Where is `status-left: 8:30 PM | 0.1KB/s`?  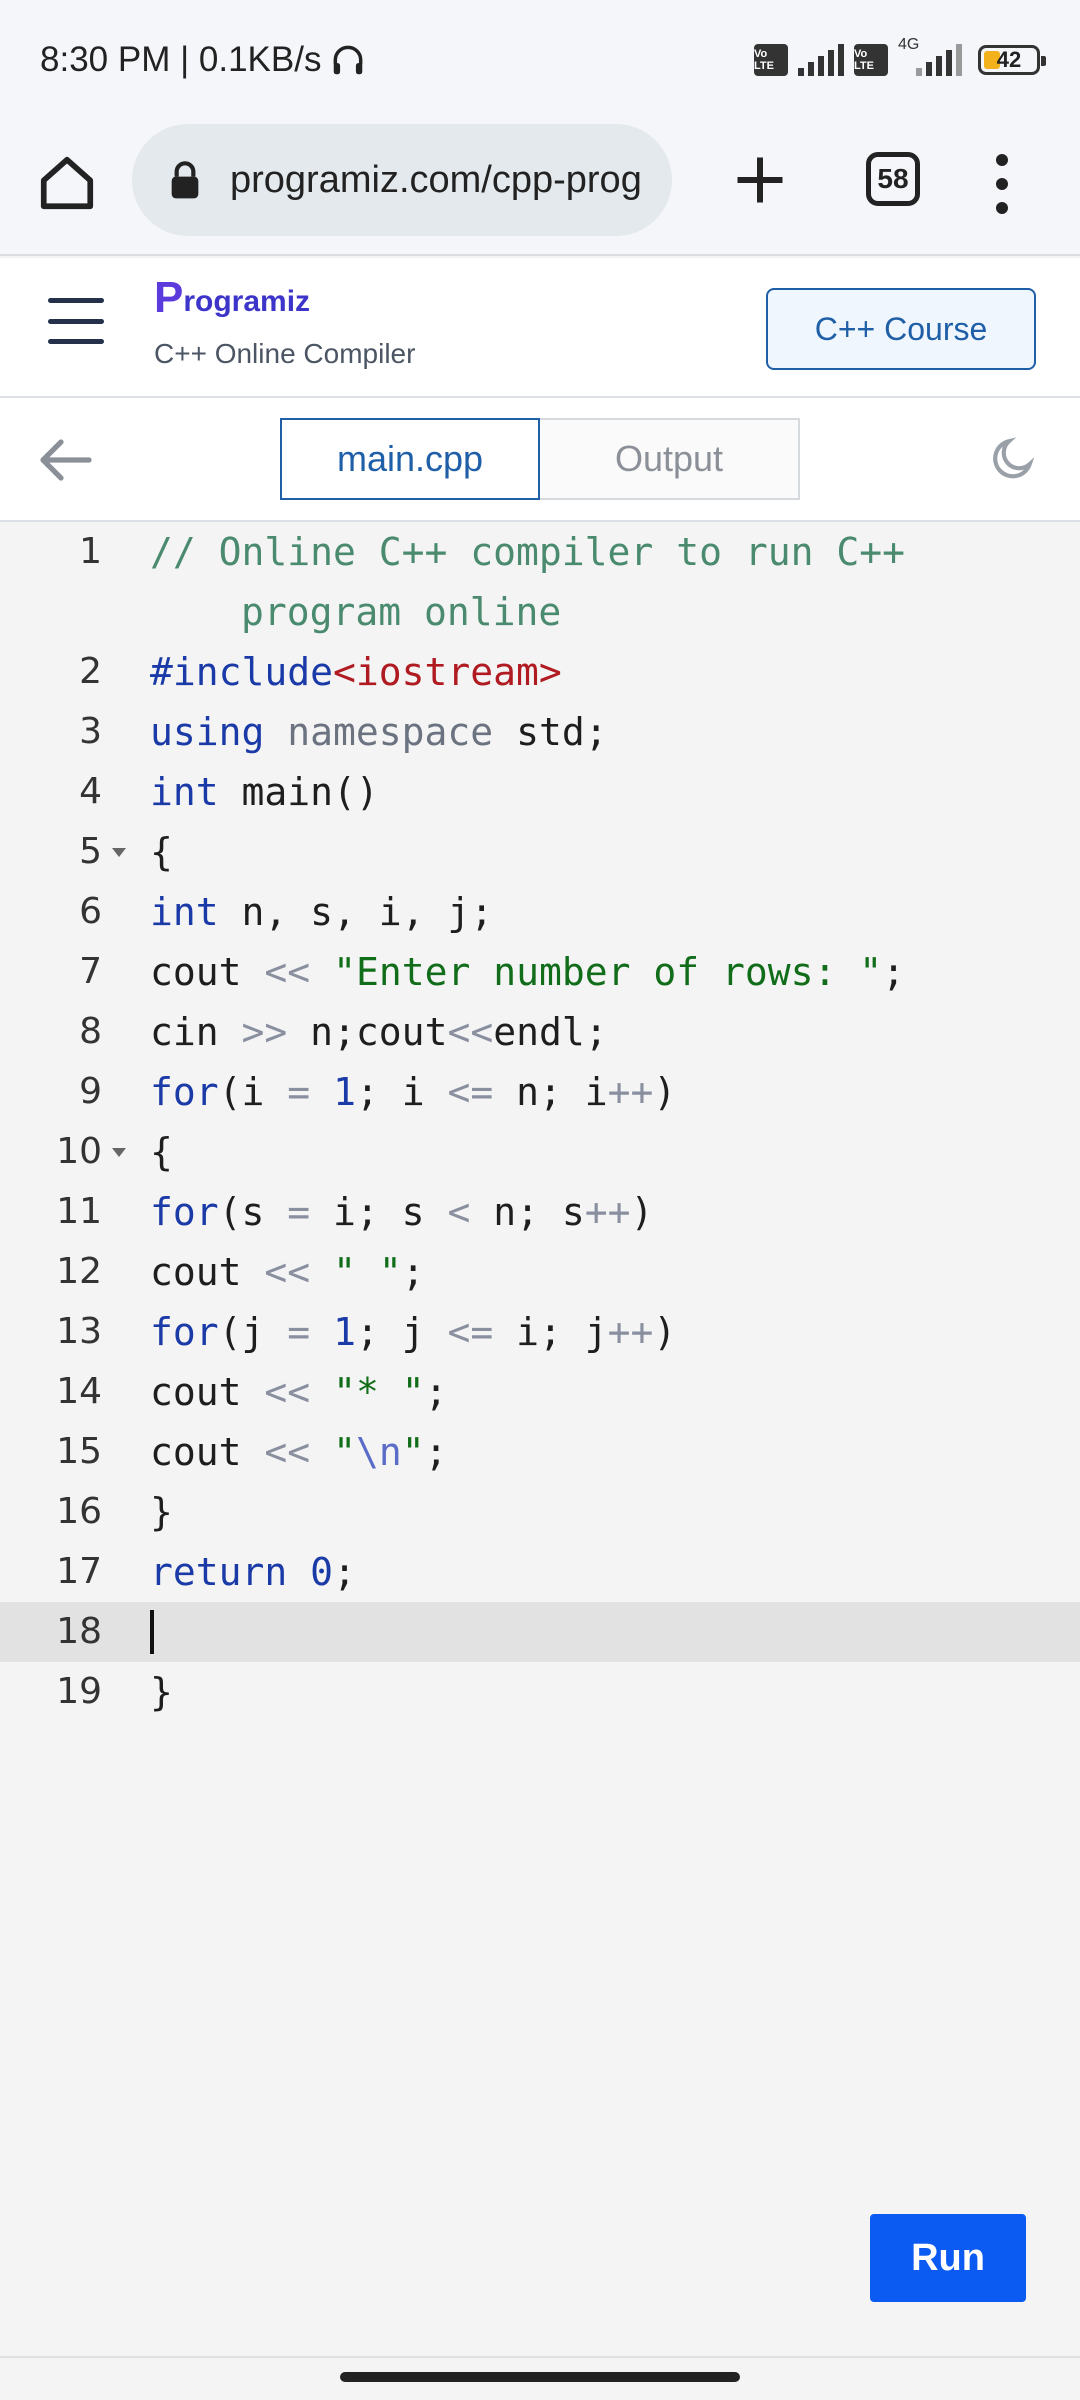 status-left: 8:30 PM | 0.1KB/s is located at coordinates (203, 60).